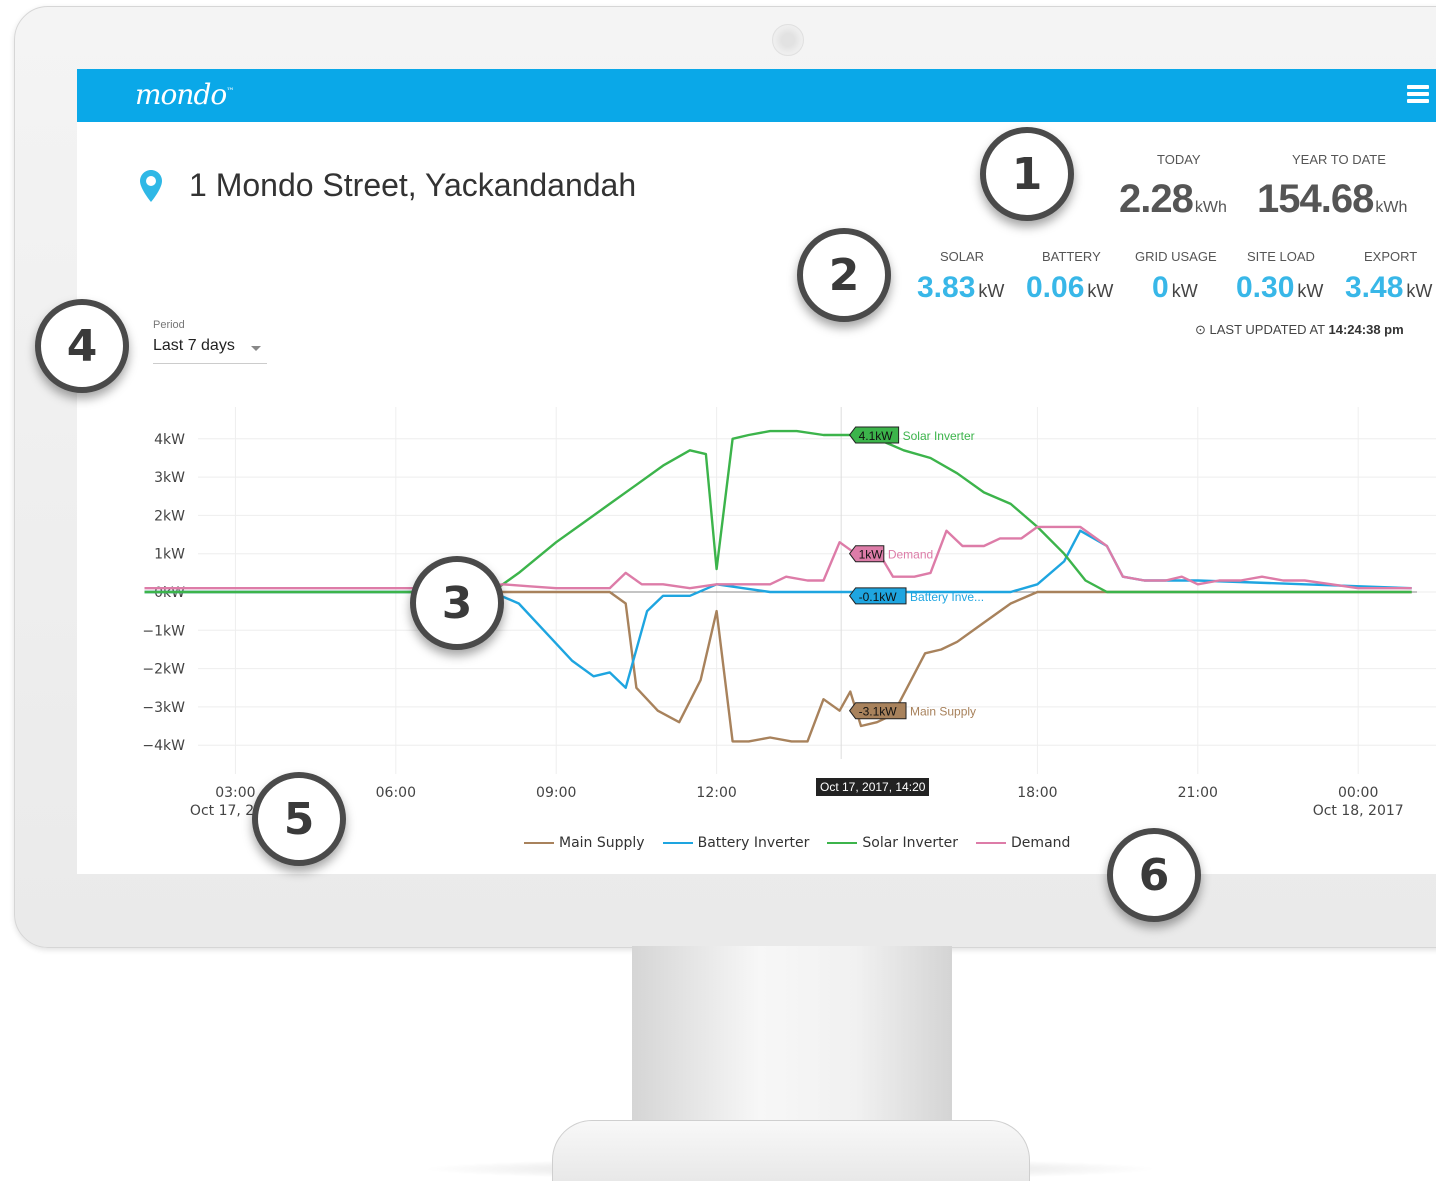 This screenshot has width=1436, height=1181. I want to click on hover-time-tooltip: Oct 17, 2017, 14:20, so click(873, 787).